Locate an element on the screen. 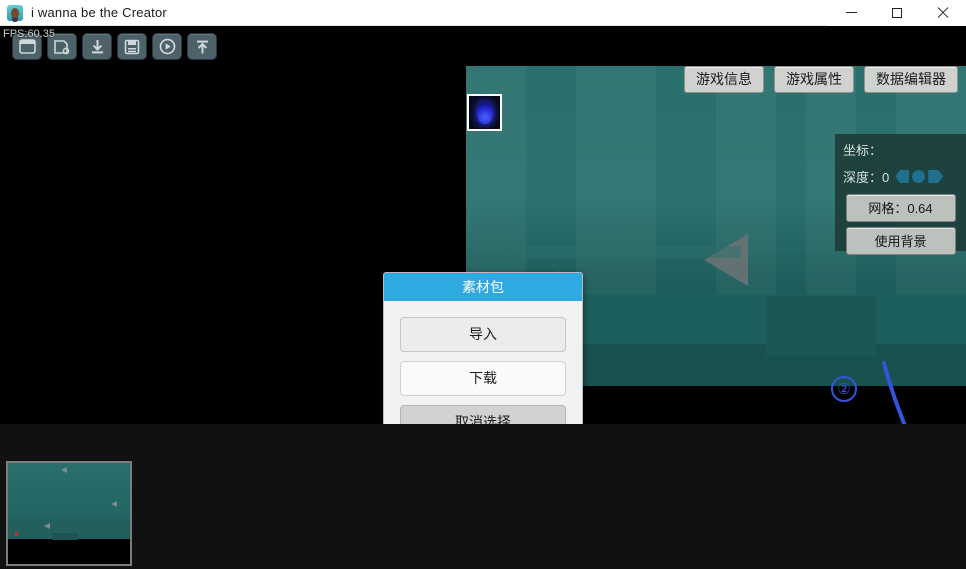  canvas-top-buttons: 游戏信息 游戏属性 数据编辑器 is located at coordinates (821, 79).